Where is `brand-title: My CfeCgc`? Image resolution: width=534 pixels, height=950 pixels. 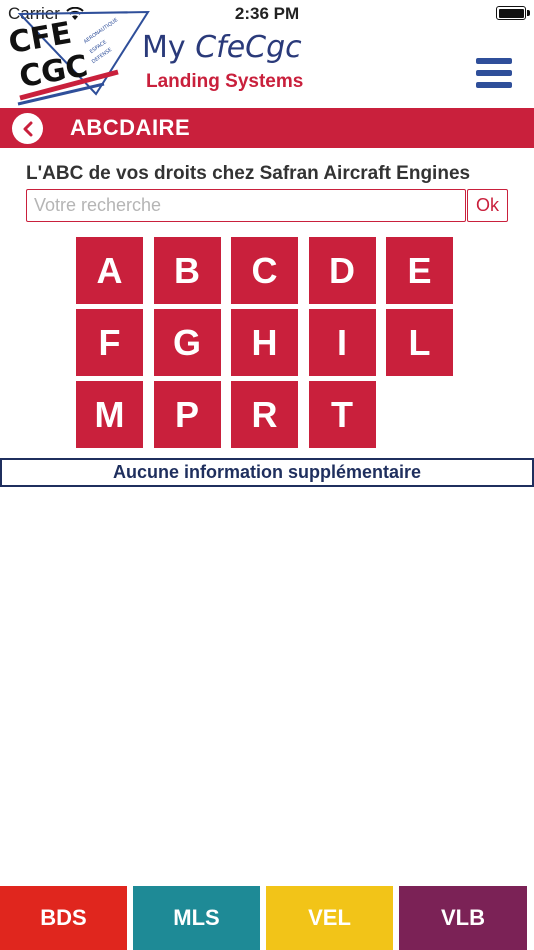 brand-title: My CfeCgc is located at coordinates (222, 47).